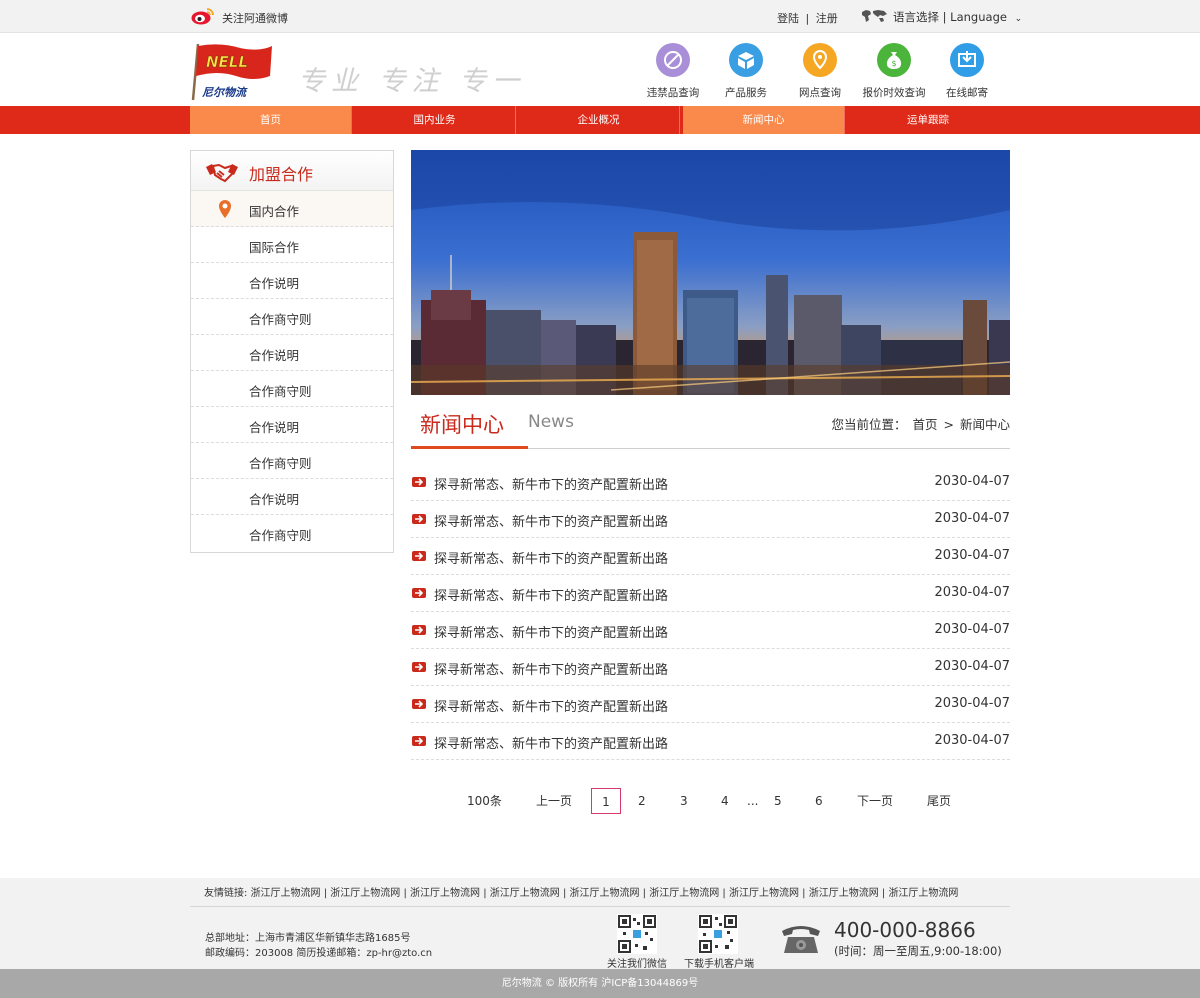  I want to click on pagination: 100条 上一页 1 2 3 4 ... 5 6 下一页 尾页, so click(600, 801).